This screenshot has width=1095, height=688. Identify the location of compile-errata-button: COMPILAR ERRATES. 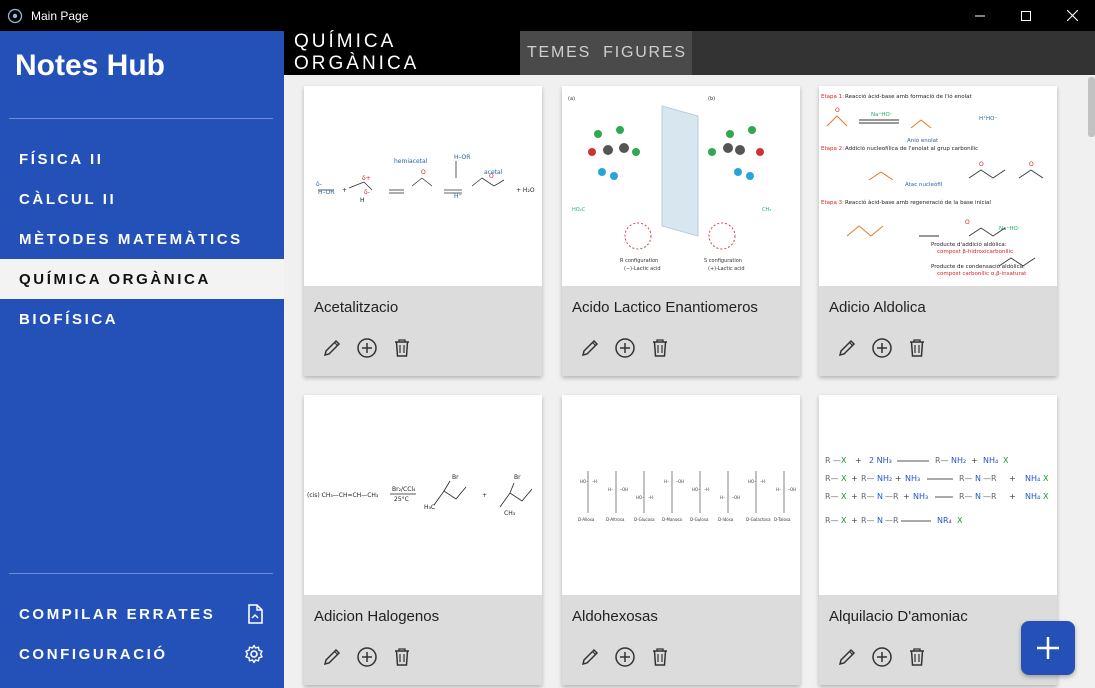
(142, 614).